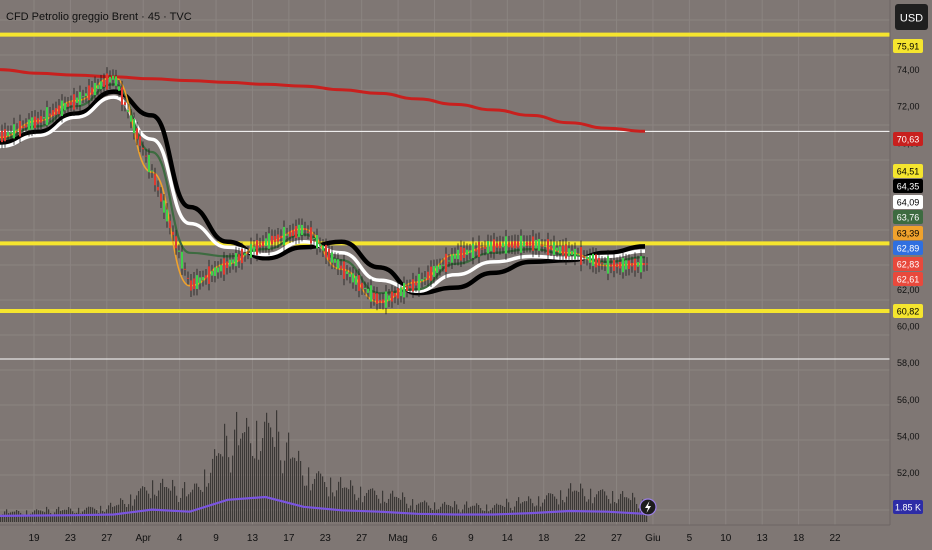  What do you see at coordinates (908, 46) in the screenshot?
I see `price-tag: 75,91` at bounding box center [908, 46].